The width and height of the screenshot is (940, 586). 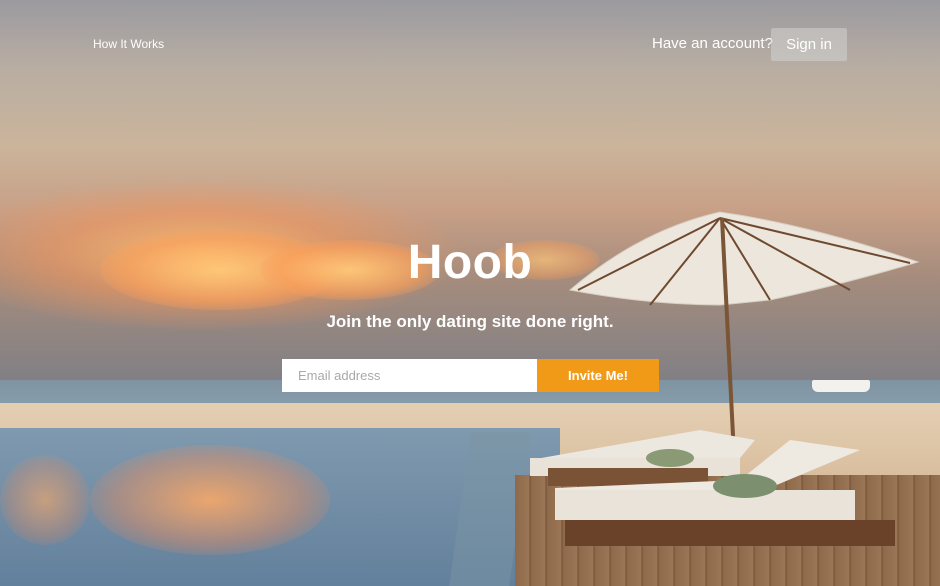 I want to click on page-title: Hoob, so click(x=470, y=262).